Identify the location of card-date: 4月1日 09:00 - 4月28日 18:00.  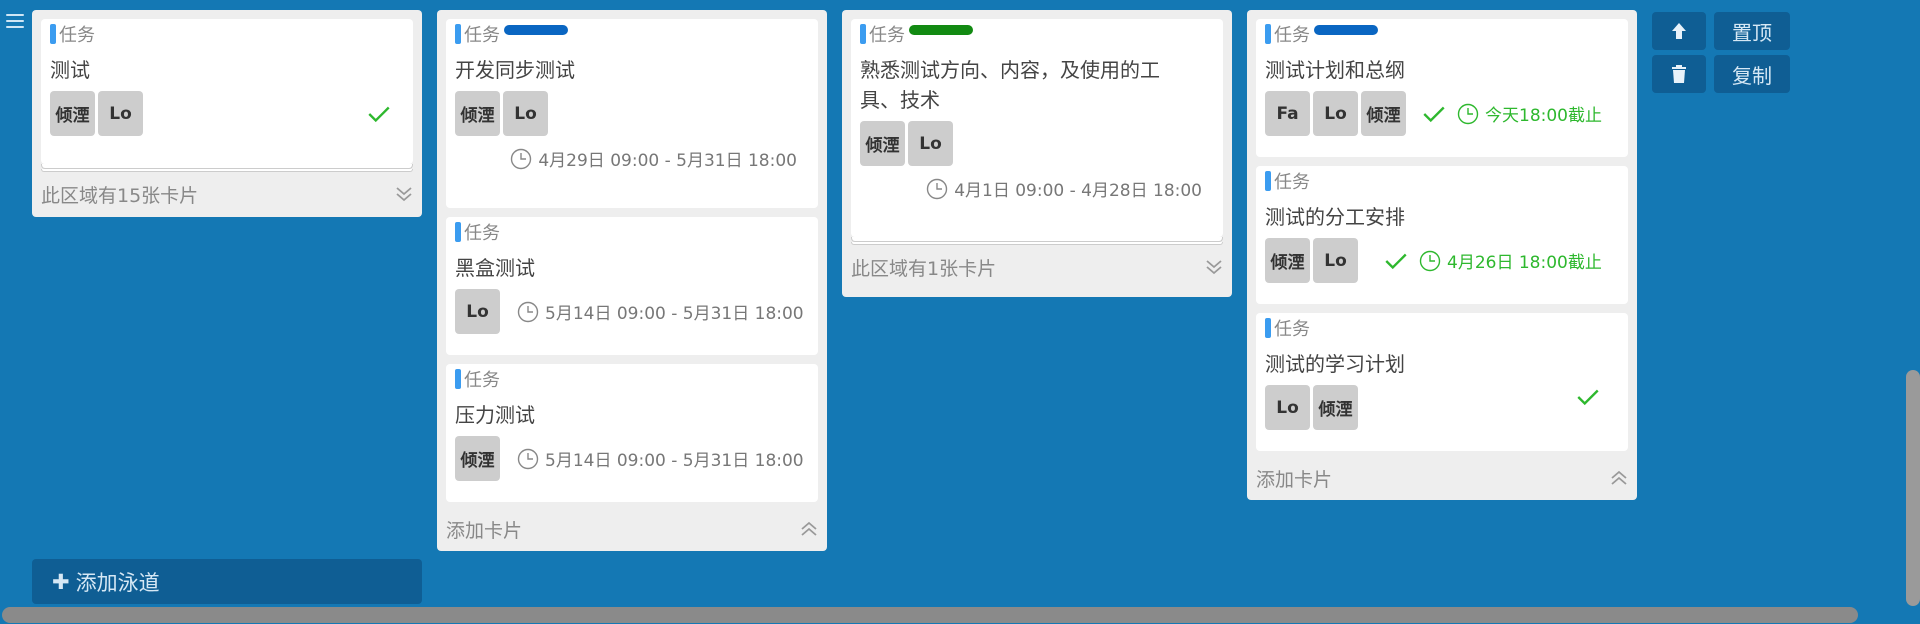
(1078, 191).